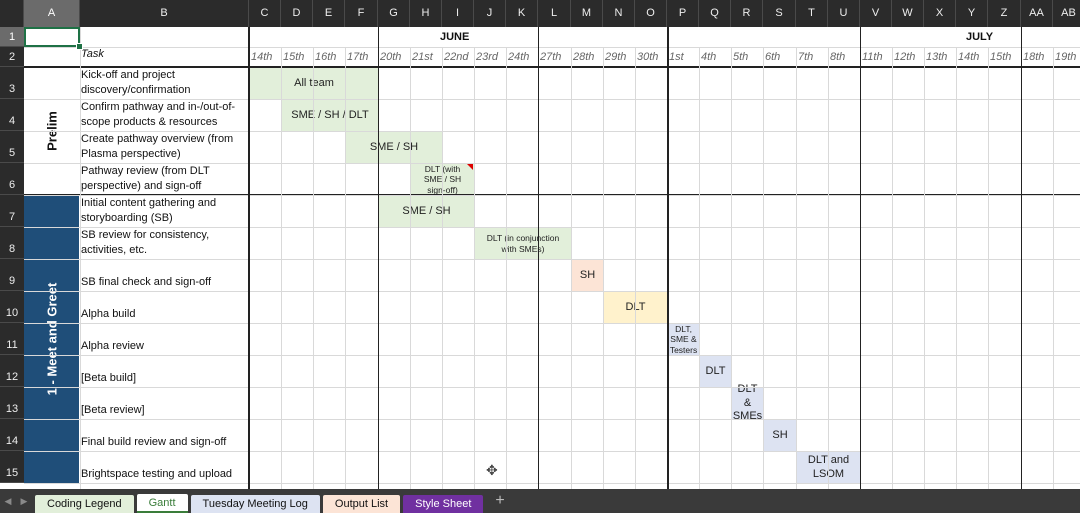  What do you see at coordinates (12, 275) in the screenshot?
I see `row-header: 9` at bounding box center [12, 275].